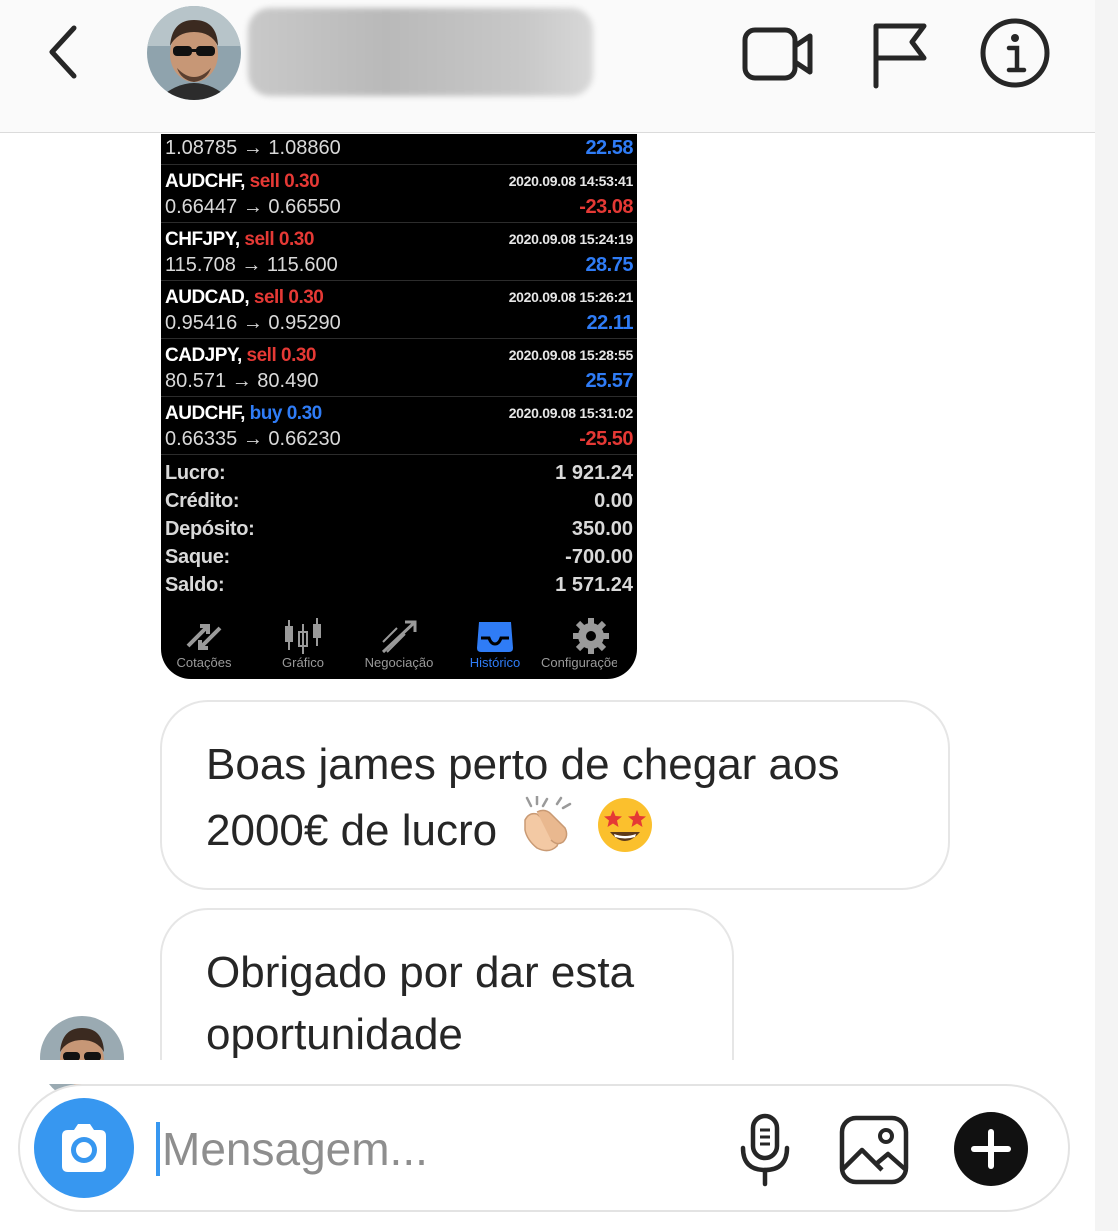 This screenshot has height=1231, width=1118. I want to click on camera-icon, so click(84, 1148).